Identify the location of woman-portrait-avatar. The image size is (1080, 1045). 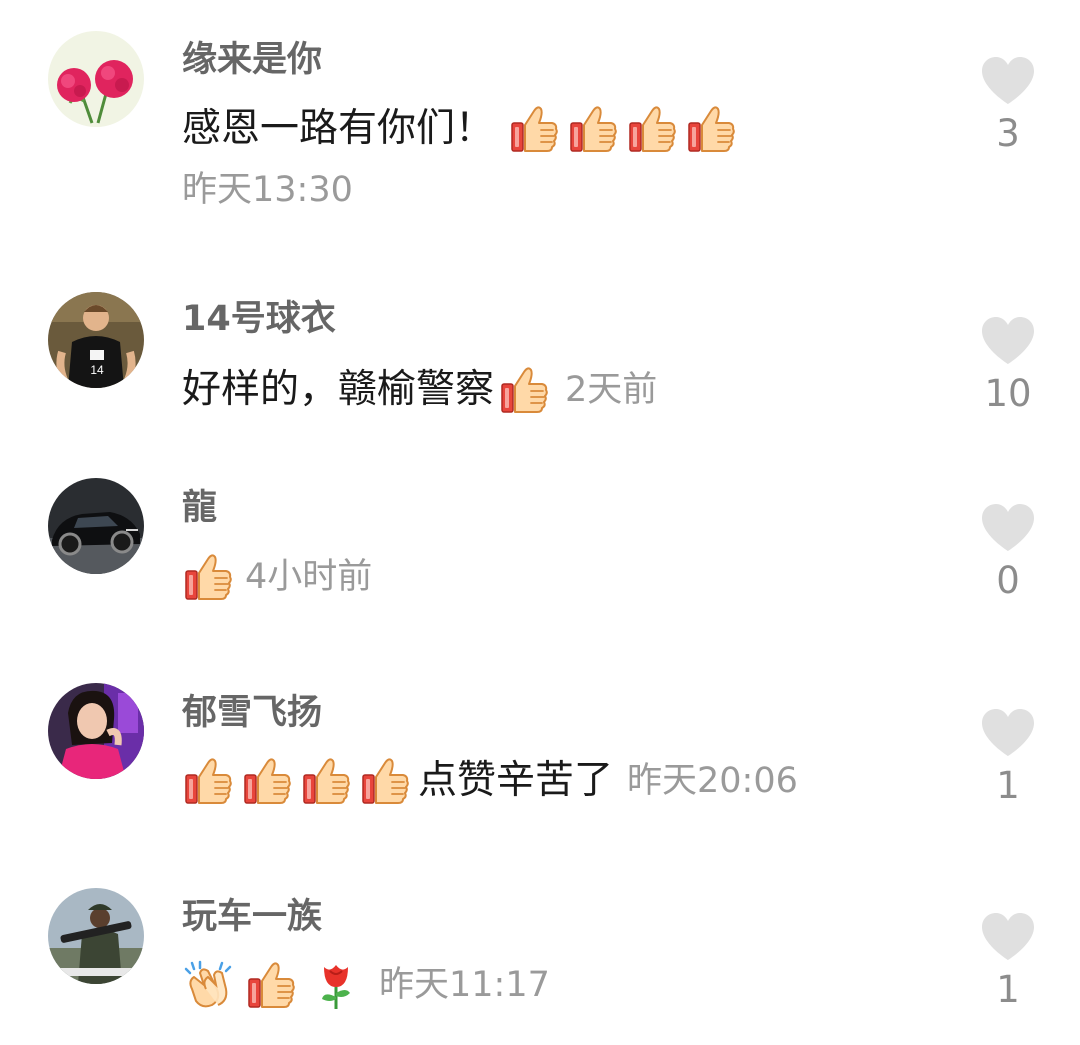
(96, 731).